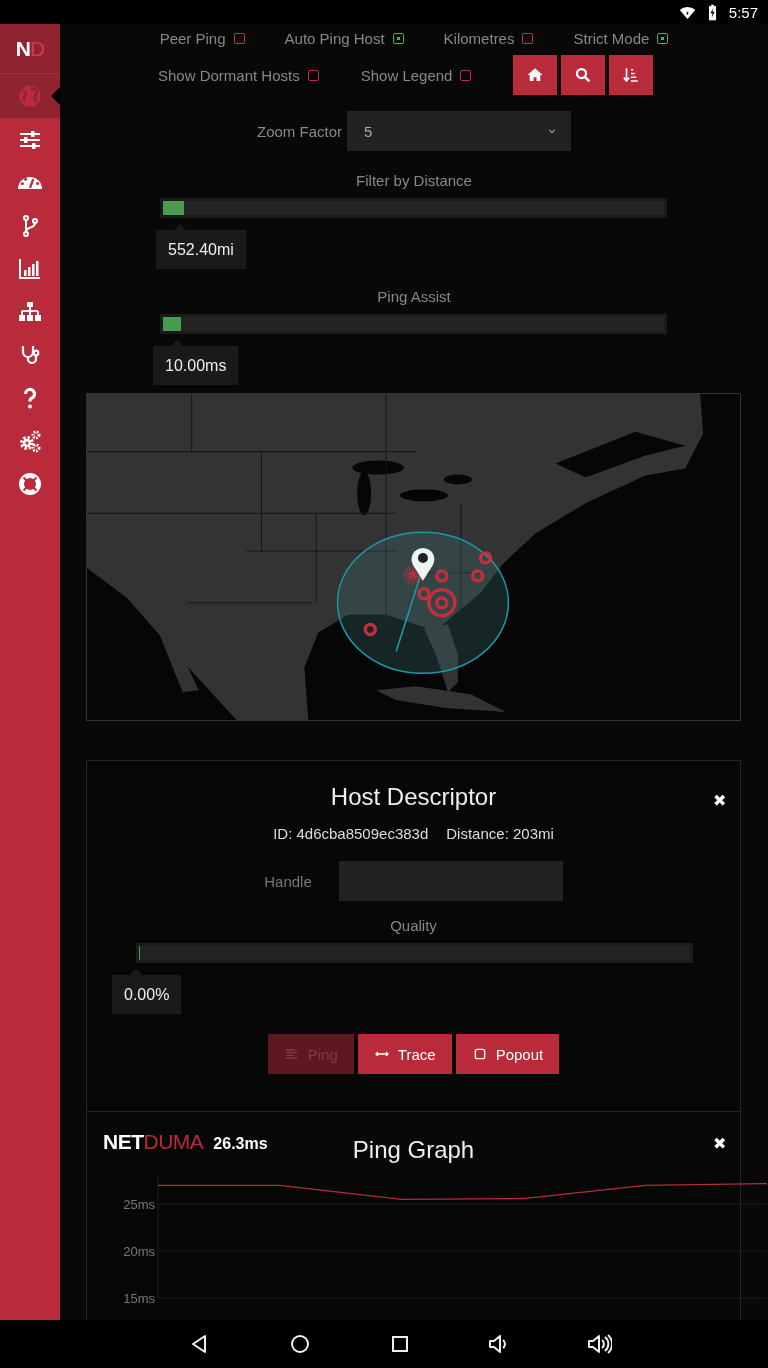 The image size is (768, 1368). Describe the element at coordinates (404, 1054) in the screenshot. I see `action-button: Trace` at that location.